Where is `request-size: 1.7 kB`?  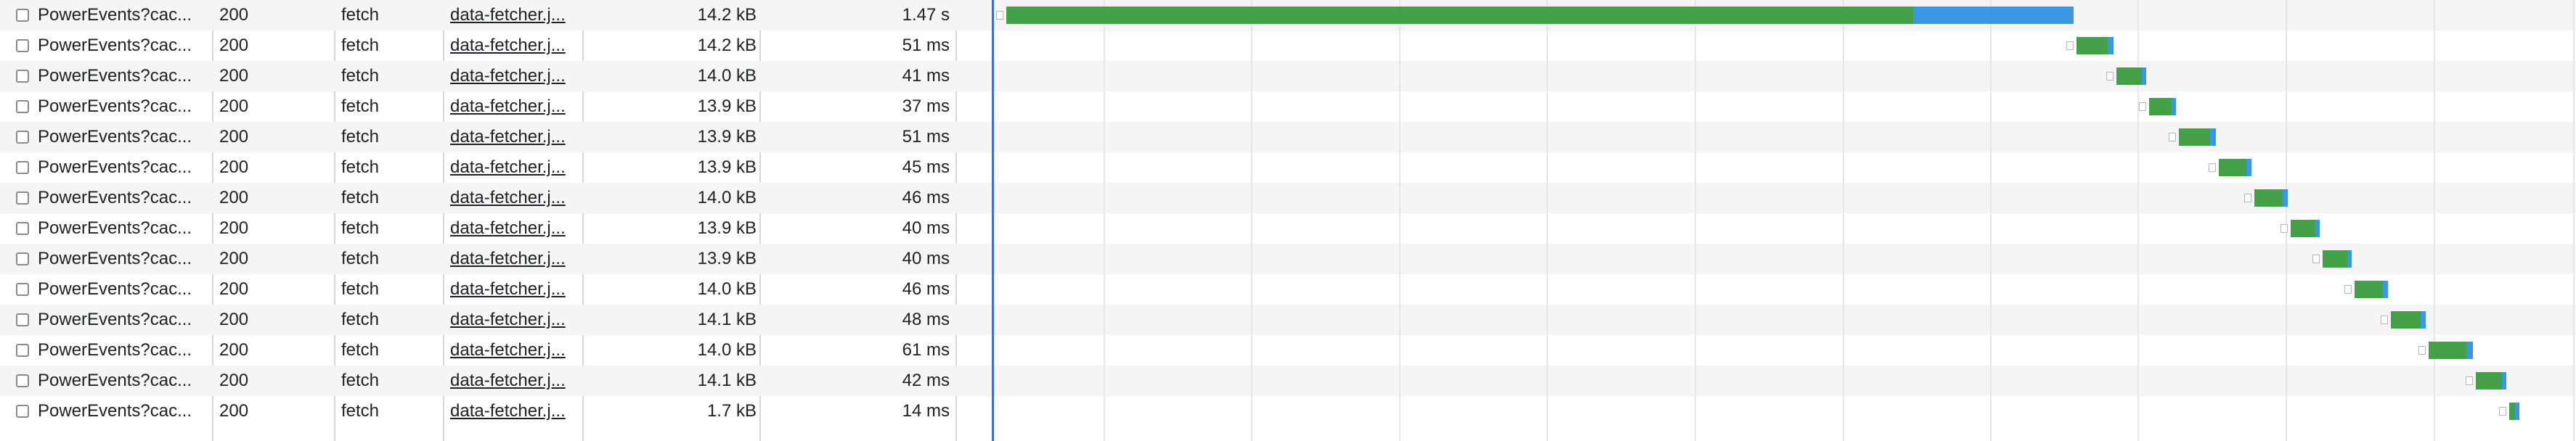 request-size: 1.7 kB is located at coordinates (731, 411).